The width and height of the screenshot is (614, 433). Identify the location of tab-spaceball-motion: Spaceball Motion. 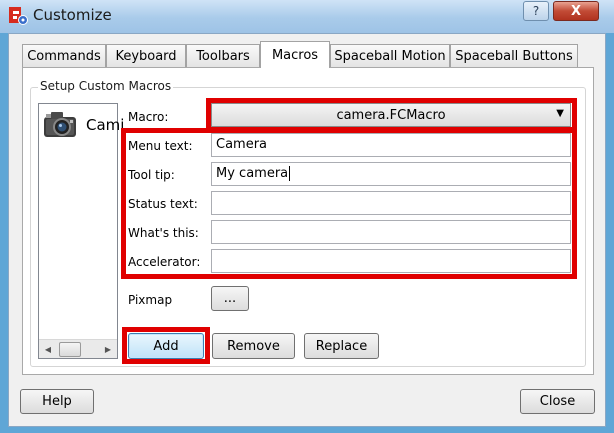
(390, 56).